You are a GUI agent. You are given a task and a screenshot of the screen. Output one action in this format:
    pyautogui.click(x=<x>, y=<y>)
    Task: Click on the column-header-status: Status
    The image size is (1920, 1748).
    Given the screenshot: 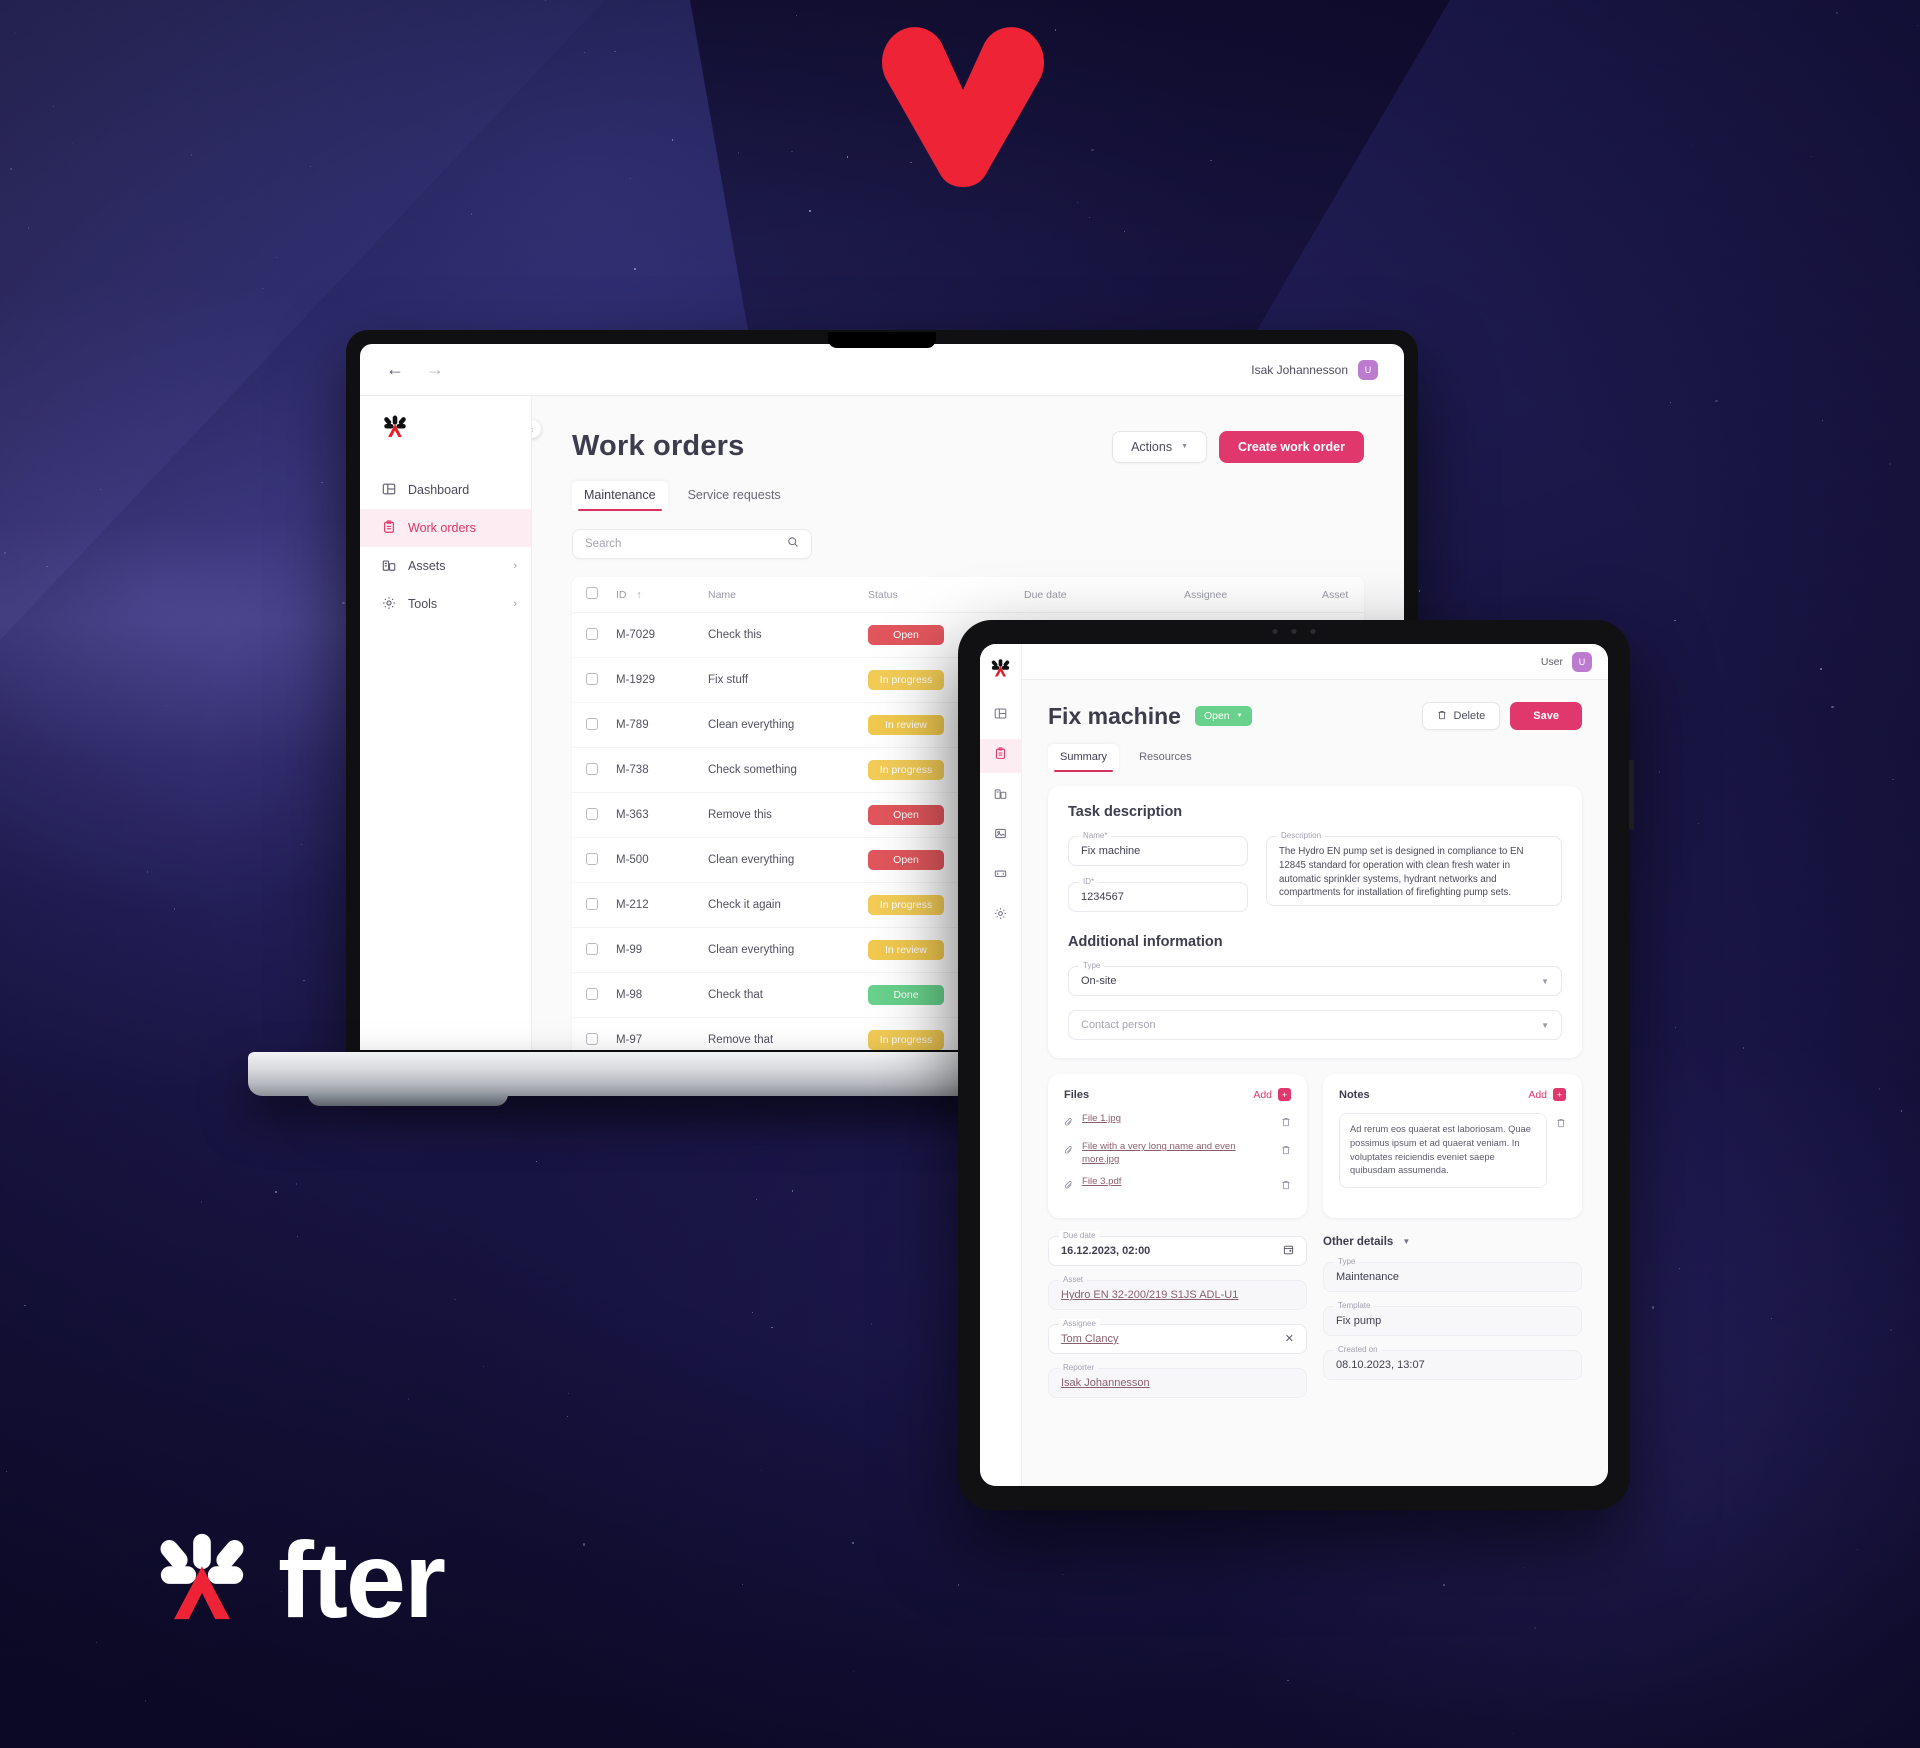 What is the action you would take?
    pyautogui.click(x=946, y=595)
    